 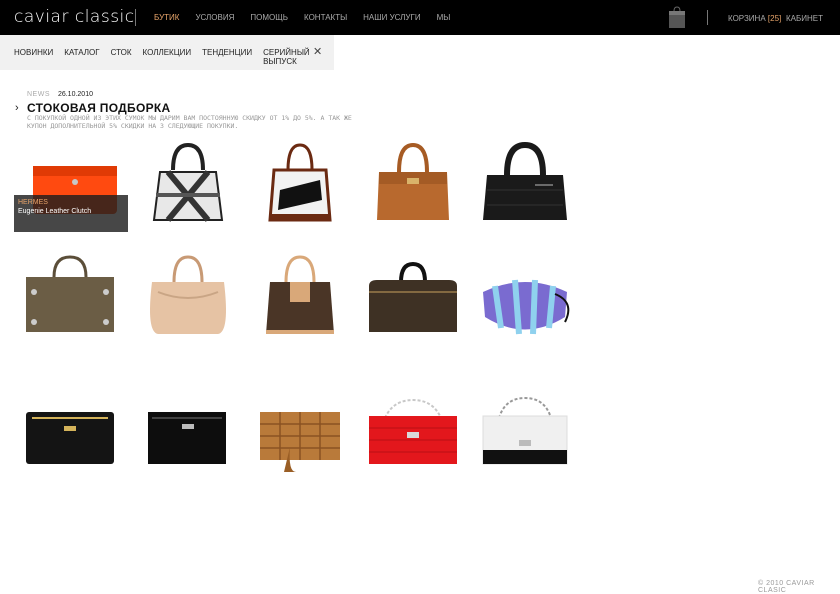 What do you see at coordinates (17, 108) in the screenshot?
I see `chevron-right-icon: ›` at bounding box center [17, 108].